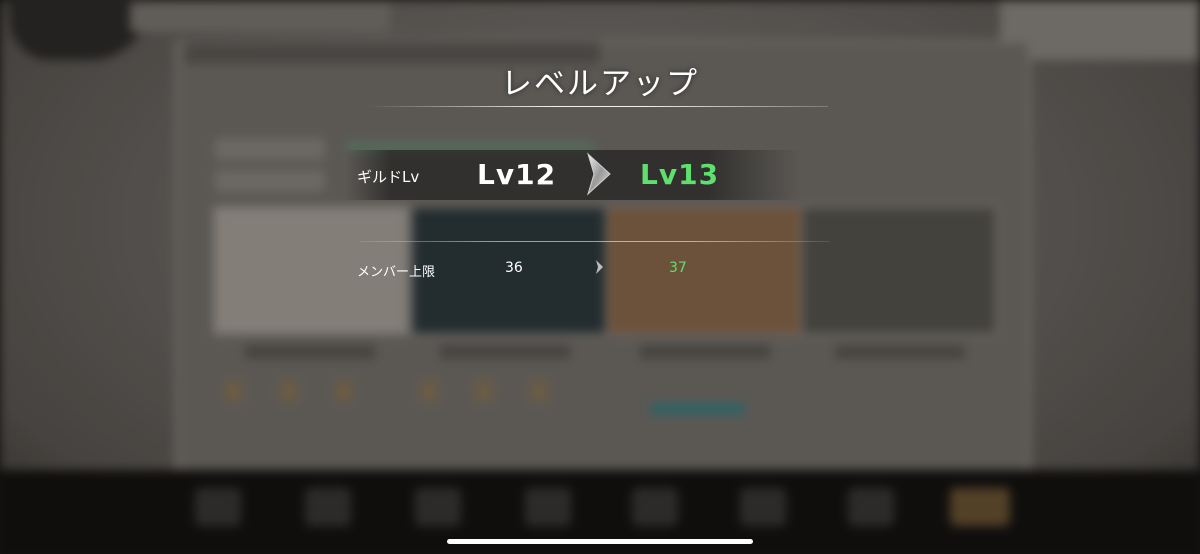 The height and width of the screenshot is (554, 1200). Describe the element at coordinates (599, 267) in the screenshot. I see `arrow-right-small-icon` at that location.